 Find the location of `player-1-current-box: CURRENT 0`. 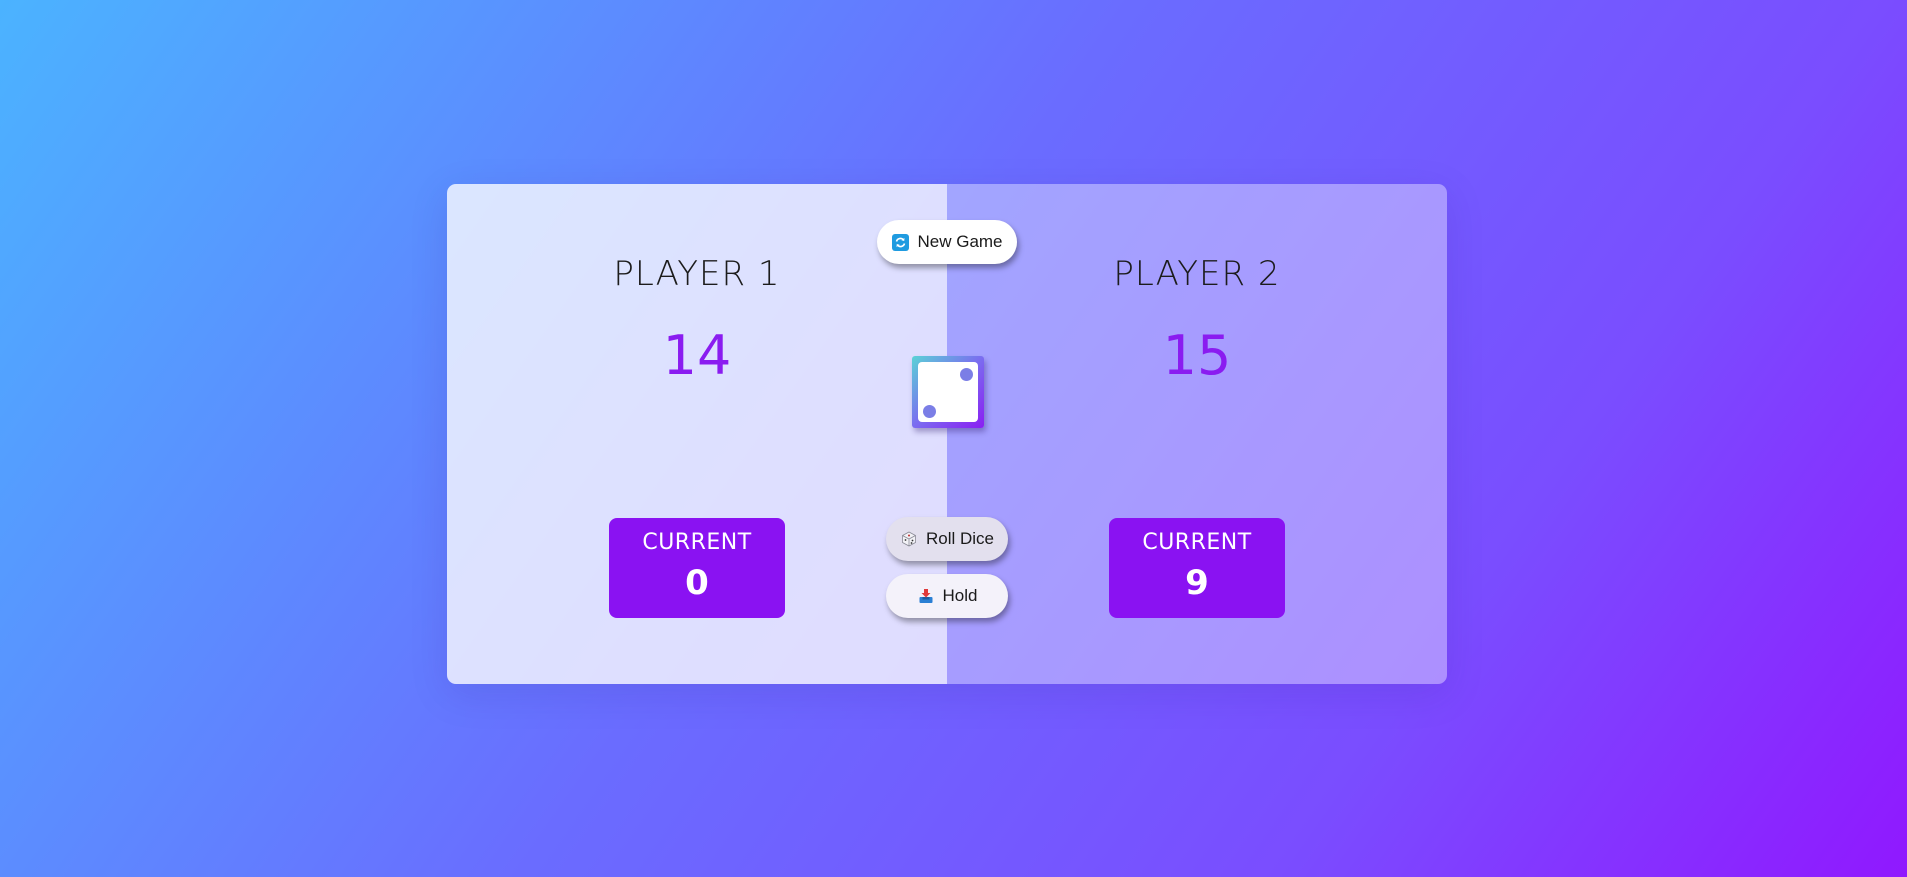

player-1-current-box: CURRENT 0 is located at coordinates (697, 568).